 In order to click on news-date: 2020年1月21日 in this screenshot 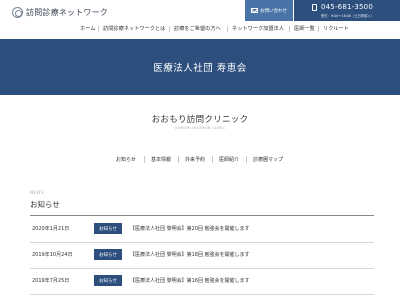, I will do `click(51, 229)`.